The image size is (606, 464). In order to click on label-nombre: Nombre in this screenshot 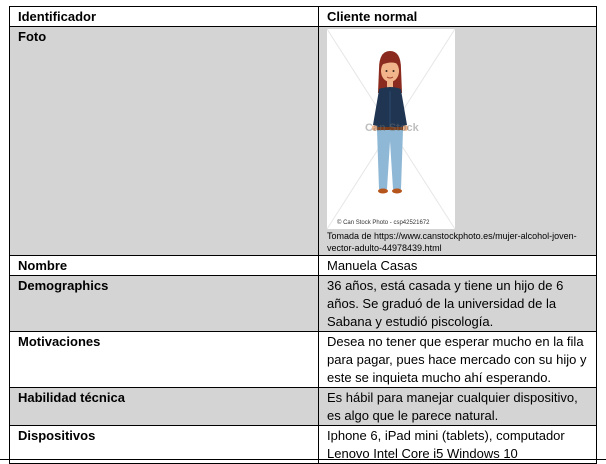, I will do `click(164, 265)`.